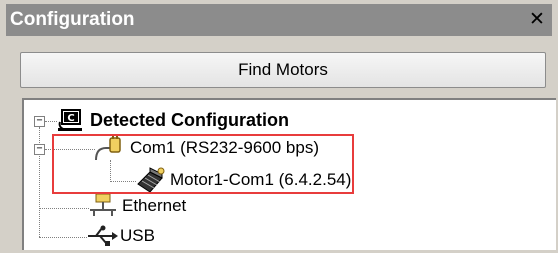 The image size is (558, 253). I want to click on config-c-icon: C, so click(70, 123).